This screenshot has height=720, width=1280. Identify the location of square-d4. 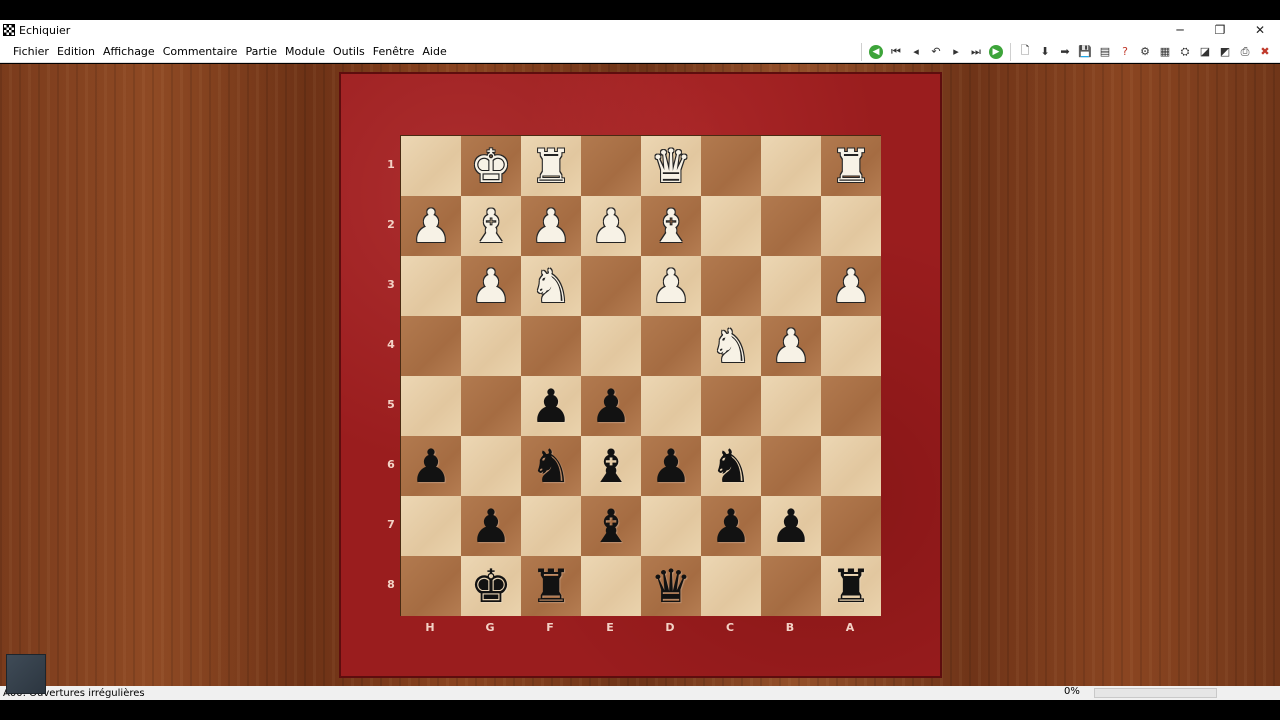
(671, 346).